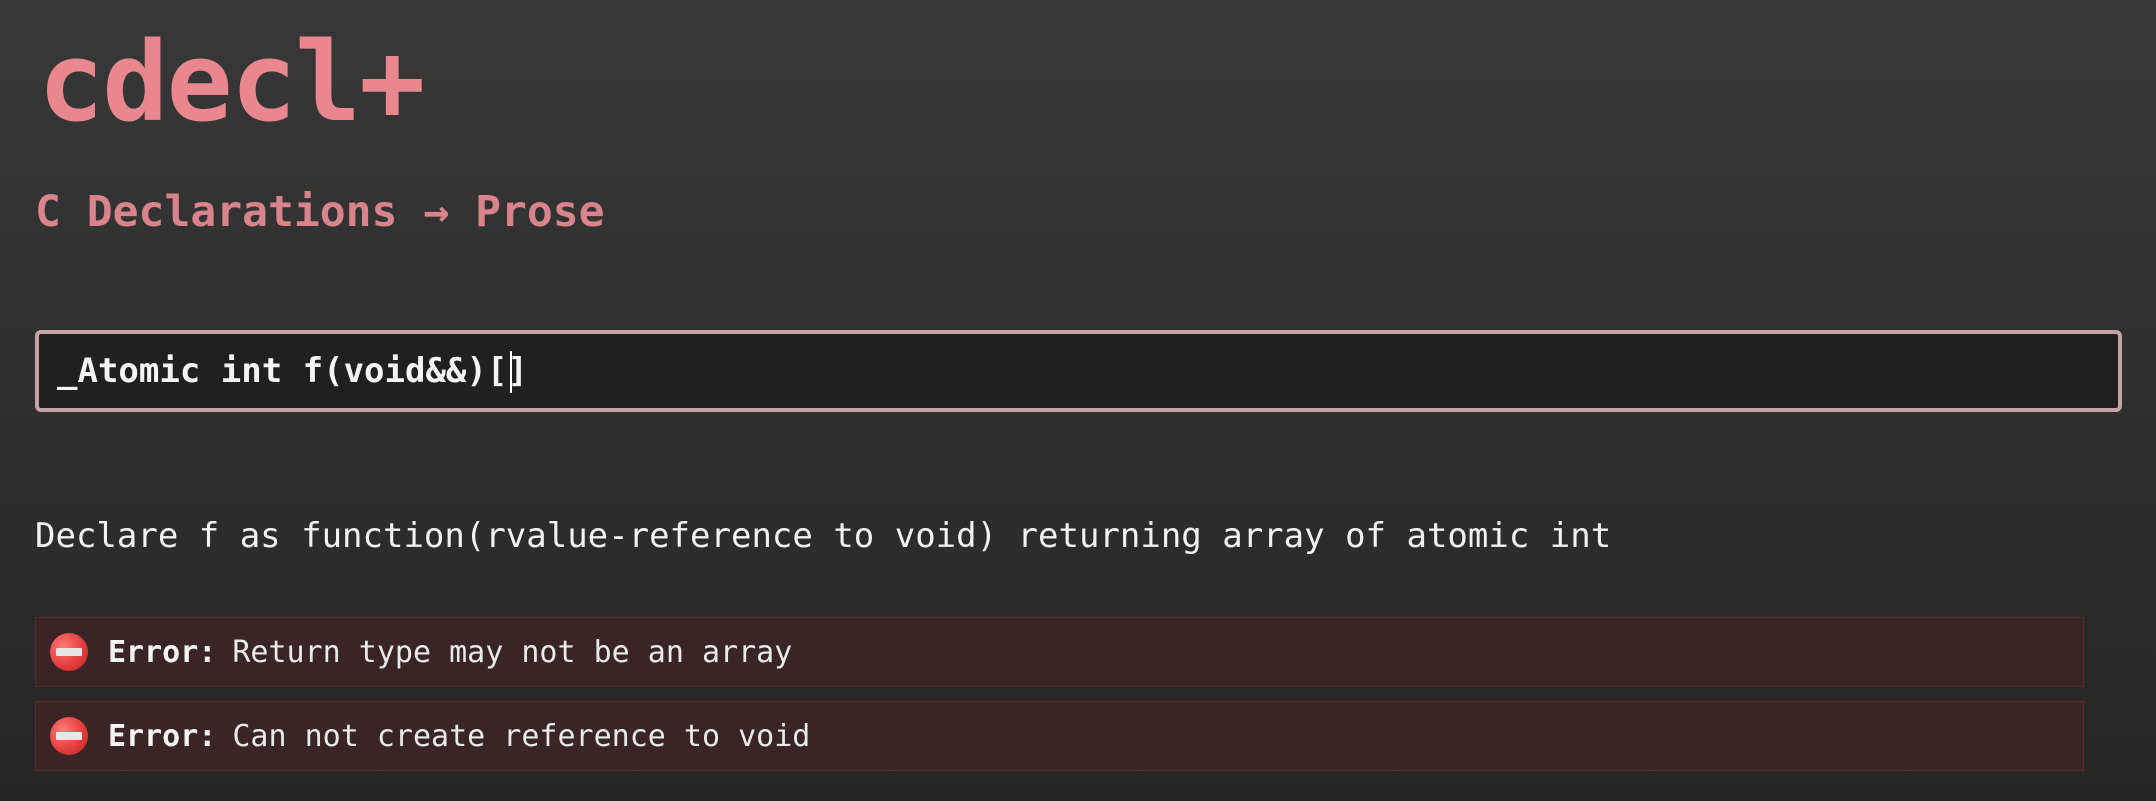 The height and width of the screenshot is (801, 2156). I want to click on text-caret, so click(511, 372).